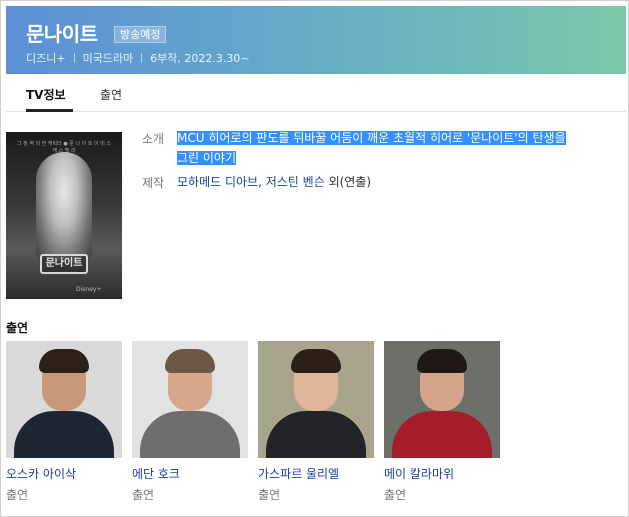 This screenshot has width=629, height=517. Describe the element at coordinates (64, 207) in the screenshot. I see `poster-figure` at that location.